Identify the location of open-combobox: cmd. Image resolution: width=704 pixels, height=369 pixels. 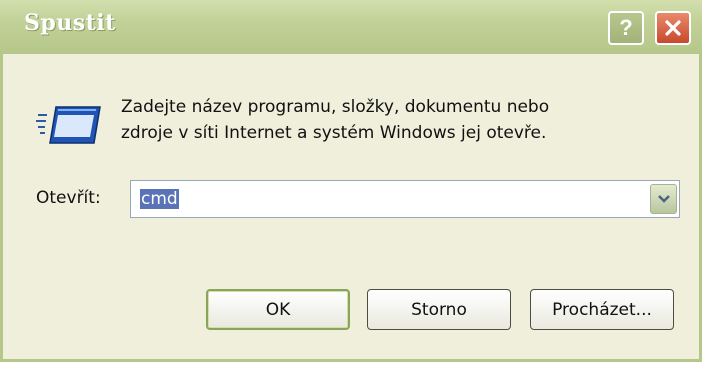
(405, 199).